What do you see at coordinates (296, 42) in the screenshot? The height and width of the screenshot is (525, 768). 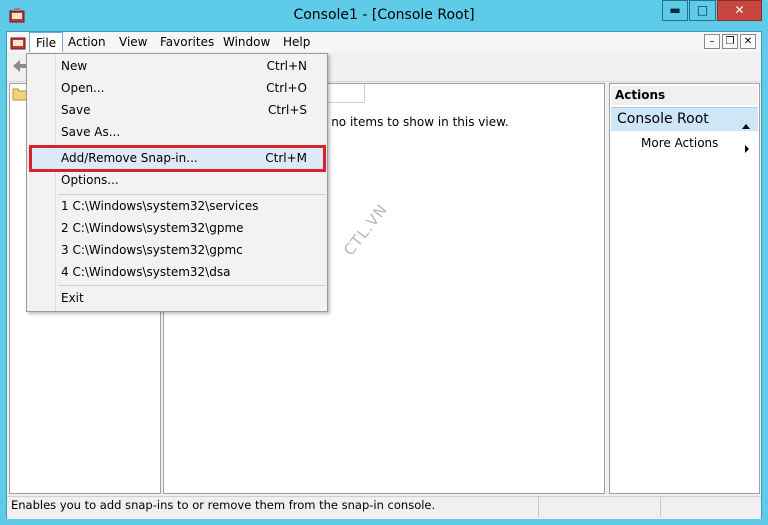 I see `menu-help: Help` at bounding box center [296, 42].